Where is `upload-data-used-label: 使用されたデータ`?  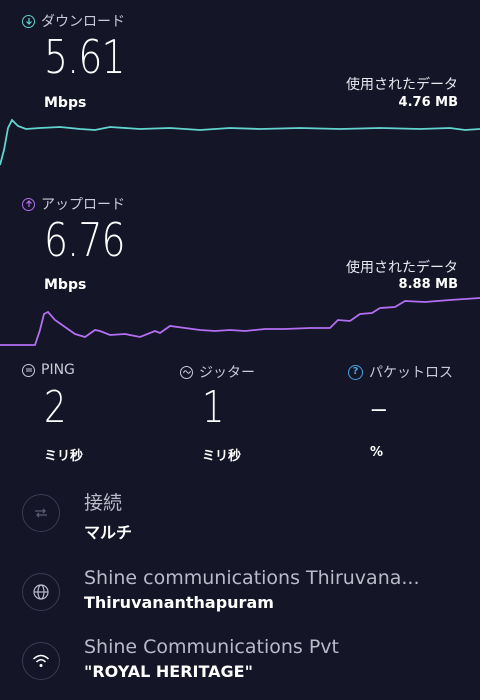
upload-data-used-label: 使用されたデータ is located at coordinates (402, 268).